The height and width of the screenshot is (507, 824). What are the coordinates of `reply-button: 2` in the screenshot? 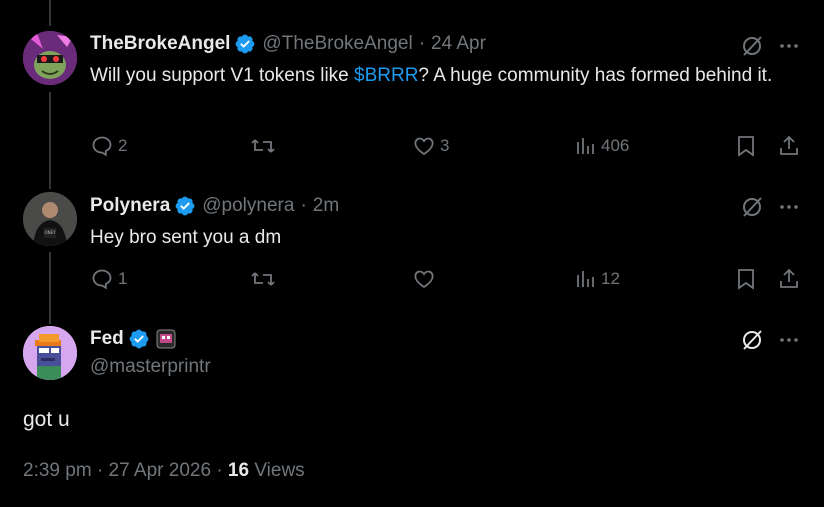 It's located at (108, 146).